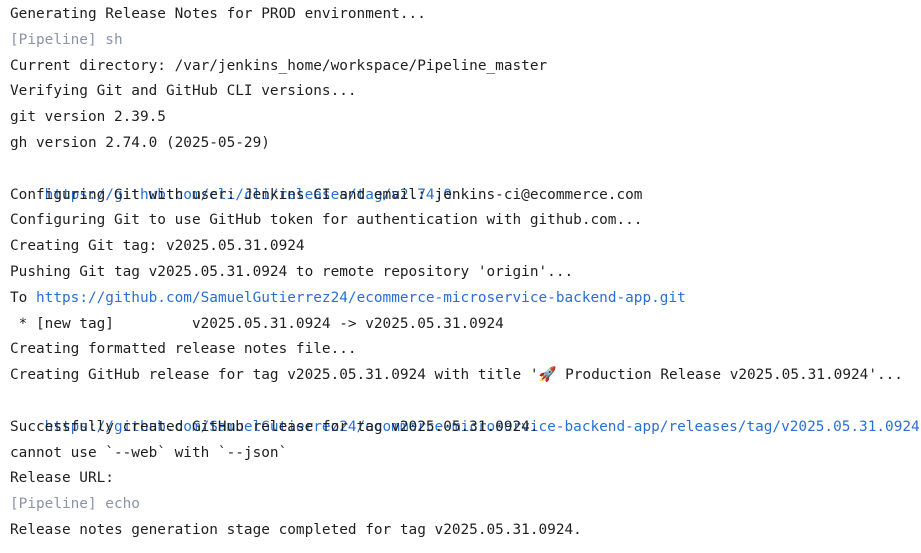 This screenshot has width=921, height=553. I want to click on console-line: git version 2.39.5, so click(88, 117).